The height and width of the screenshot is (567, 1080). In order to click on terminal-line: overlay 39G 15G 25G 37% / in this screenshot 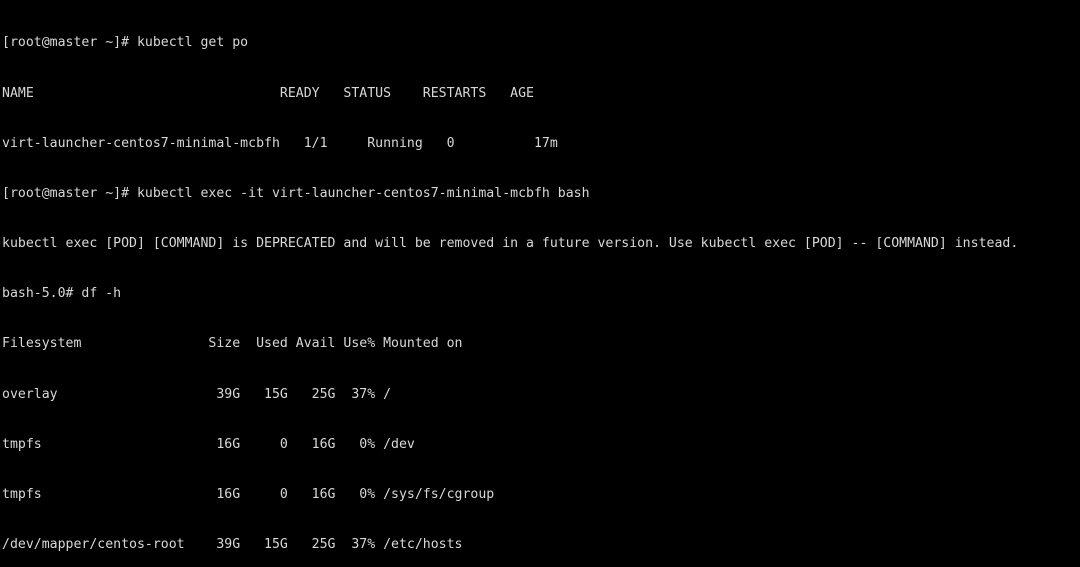, I will do `click(197, 394)`.